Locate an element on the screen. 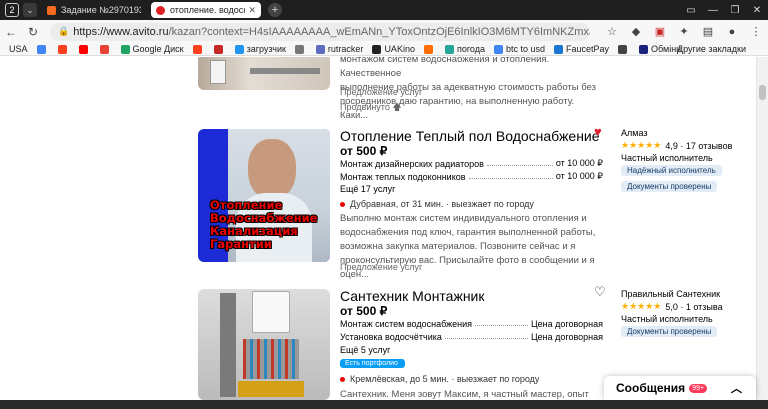 This screenshot has width=768, height=409. documents-verified-badge: Документы проверены is located at coordinates (669, 186).